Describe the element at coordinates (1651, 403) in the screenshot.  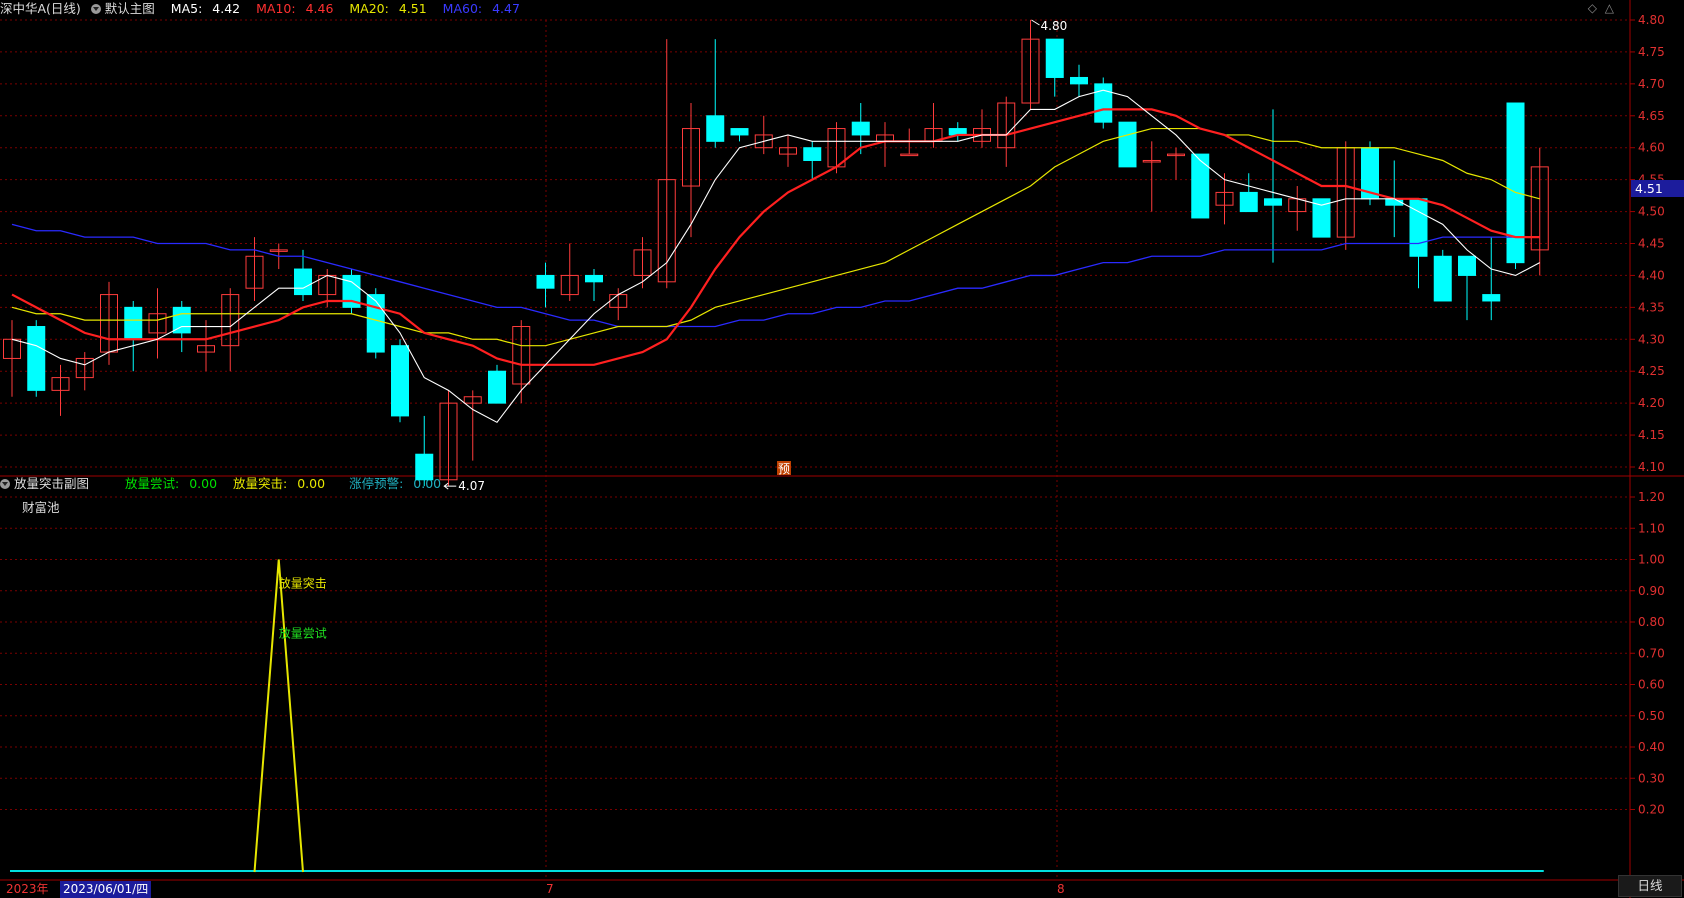
I see `y-tick-label: 4.20` at that location.